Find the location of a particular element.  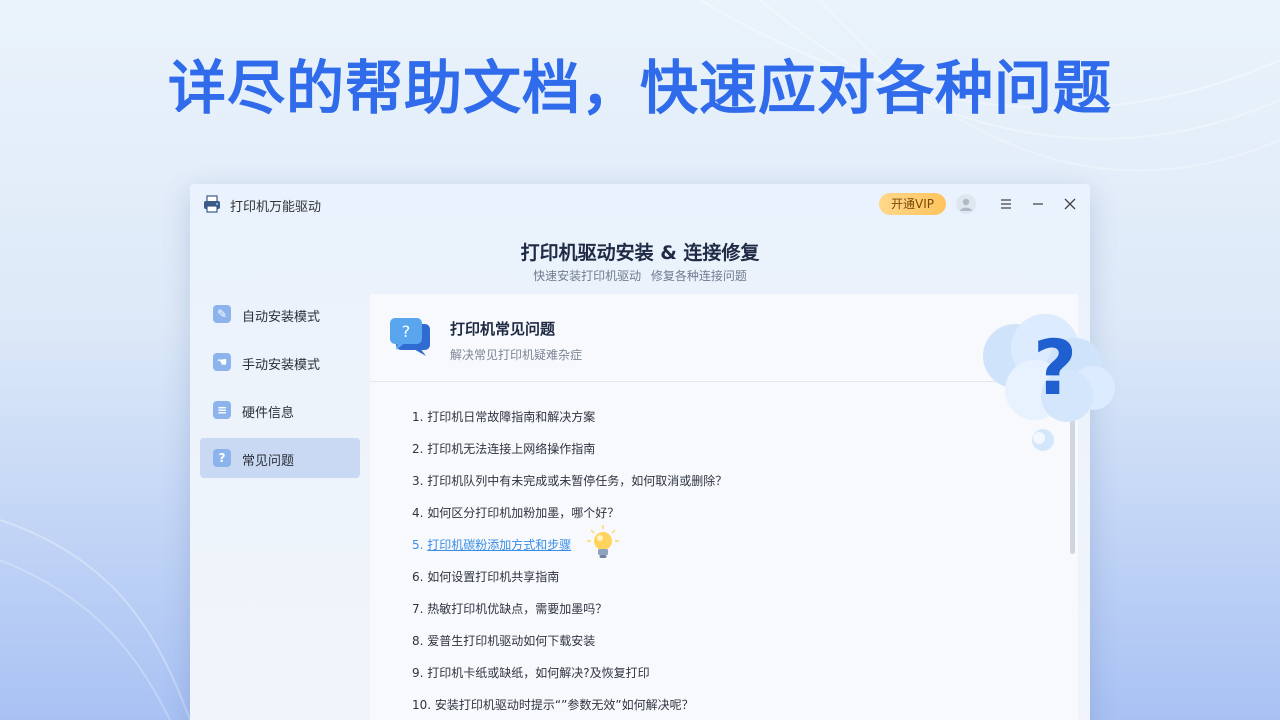

faq-number: 6. is located at coordinates (418, 577).